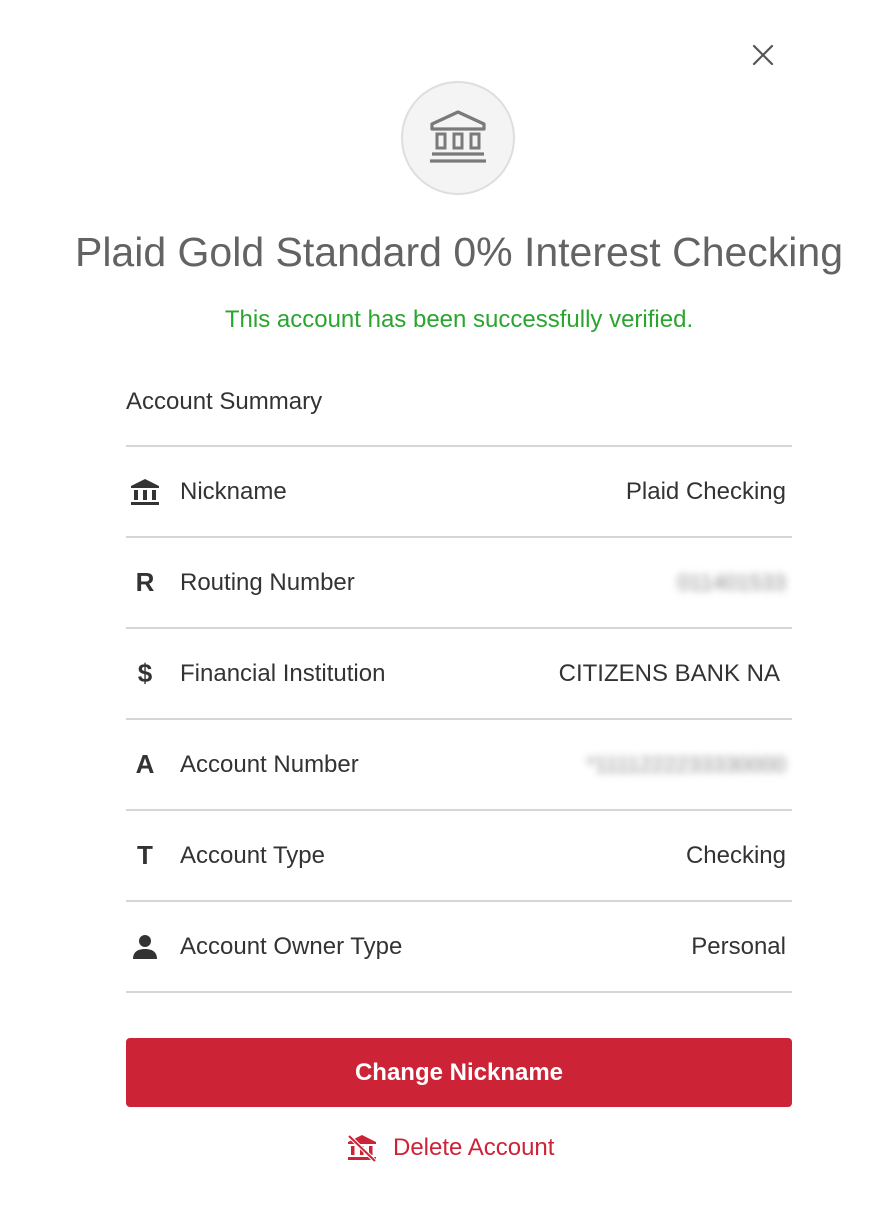 The image size is (885, 1209). I want to click on summary-heading: Account Summary, so click(459, 408).